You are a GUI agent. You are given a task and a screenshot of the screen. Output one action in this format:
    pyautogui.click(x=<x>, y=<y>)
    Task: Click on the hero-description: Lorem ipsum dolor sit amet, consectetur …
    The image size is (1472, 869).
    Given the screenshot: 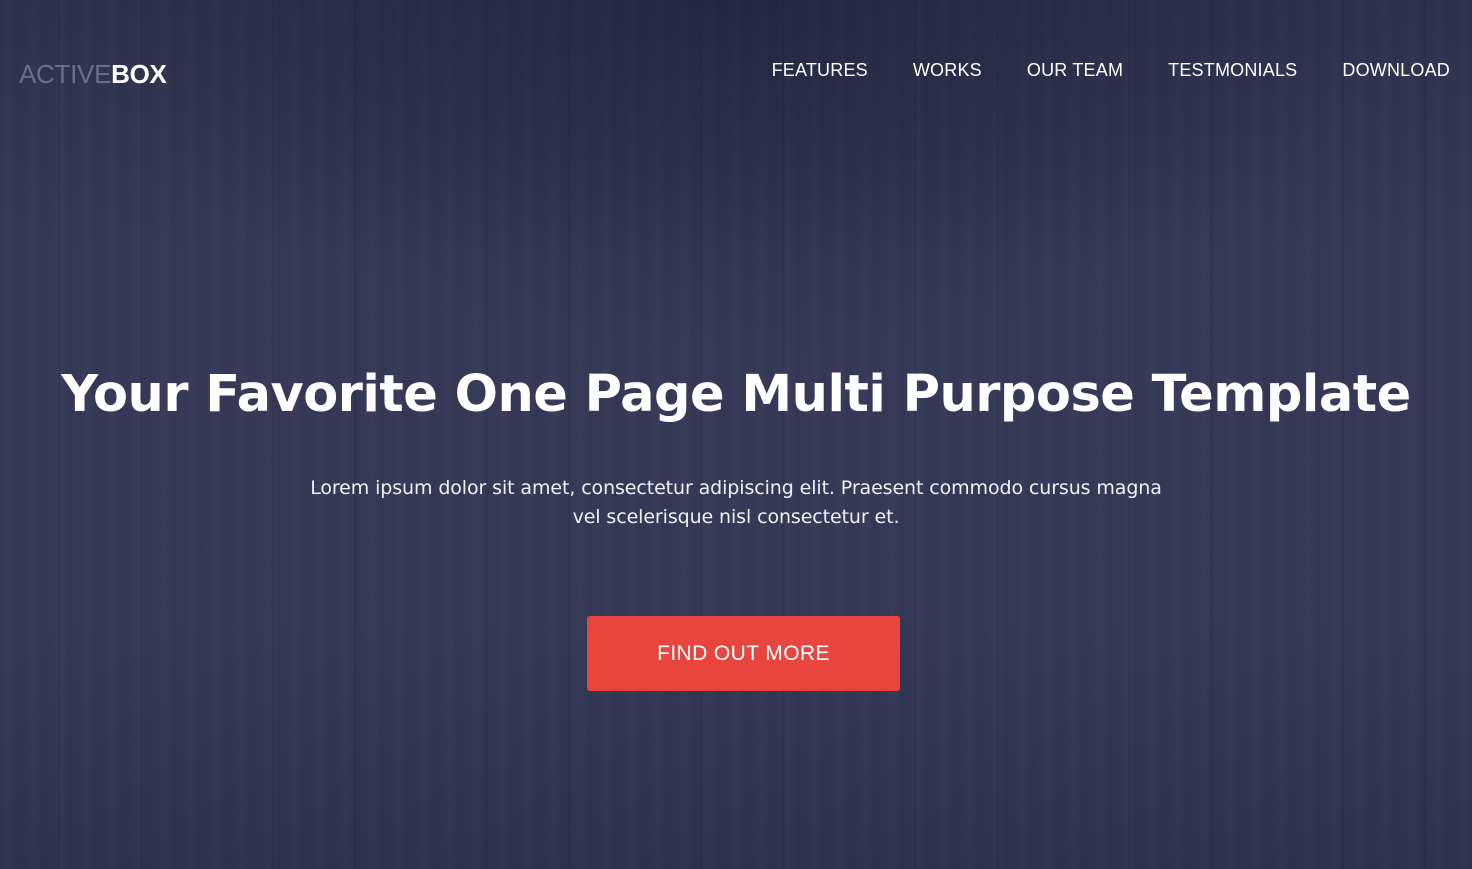 What is the action you would take?
    pyautogui.click(x=736, y=503)
    